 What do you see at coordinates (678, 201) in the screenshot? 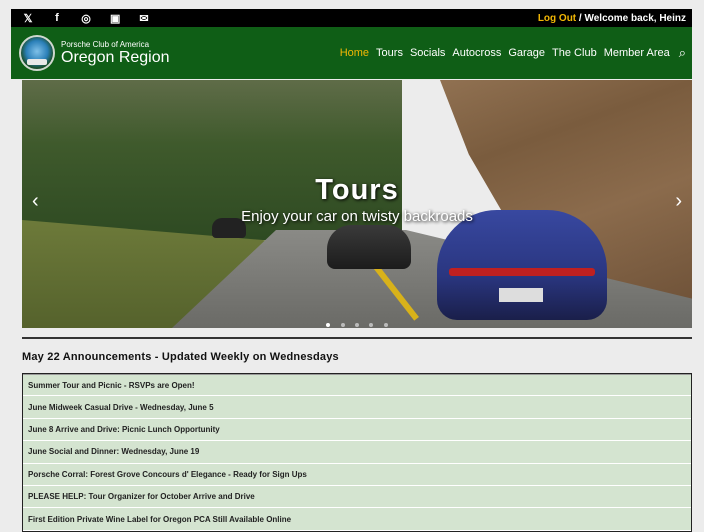
I see `carousel-next-icon: ›` at bounding box center [678, 201].